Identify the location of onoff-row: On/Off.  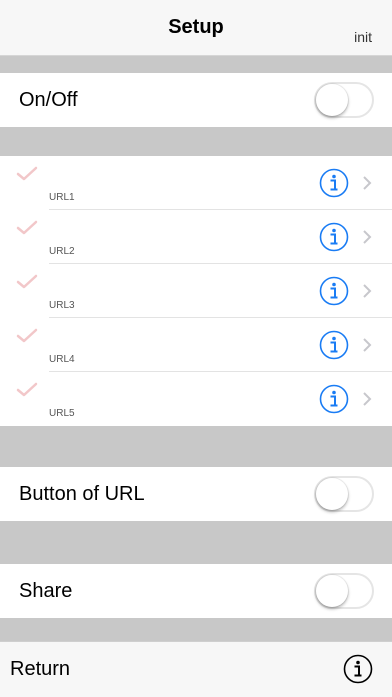
(196, 100).